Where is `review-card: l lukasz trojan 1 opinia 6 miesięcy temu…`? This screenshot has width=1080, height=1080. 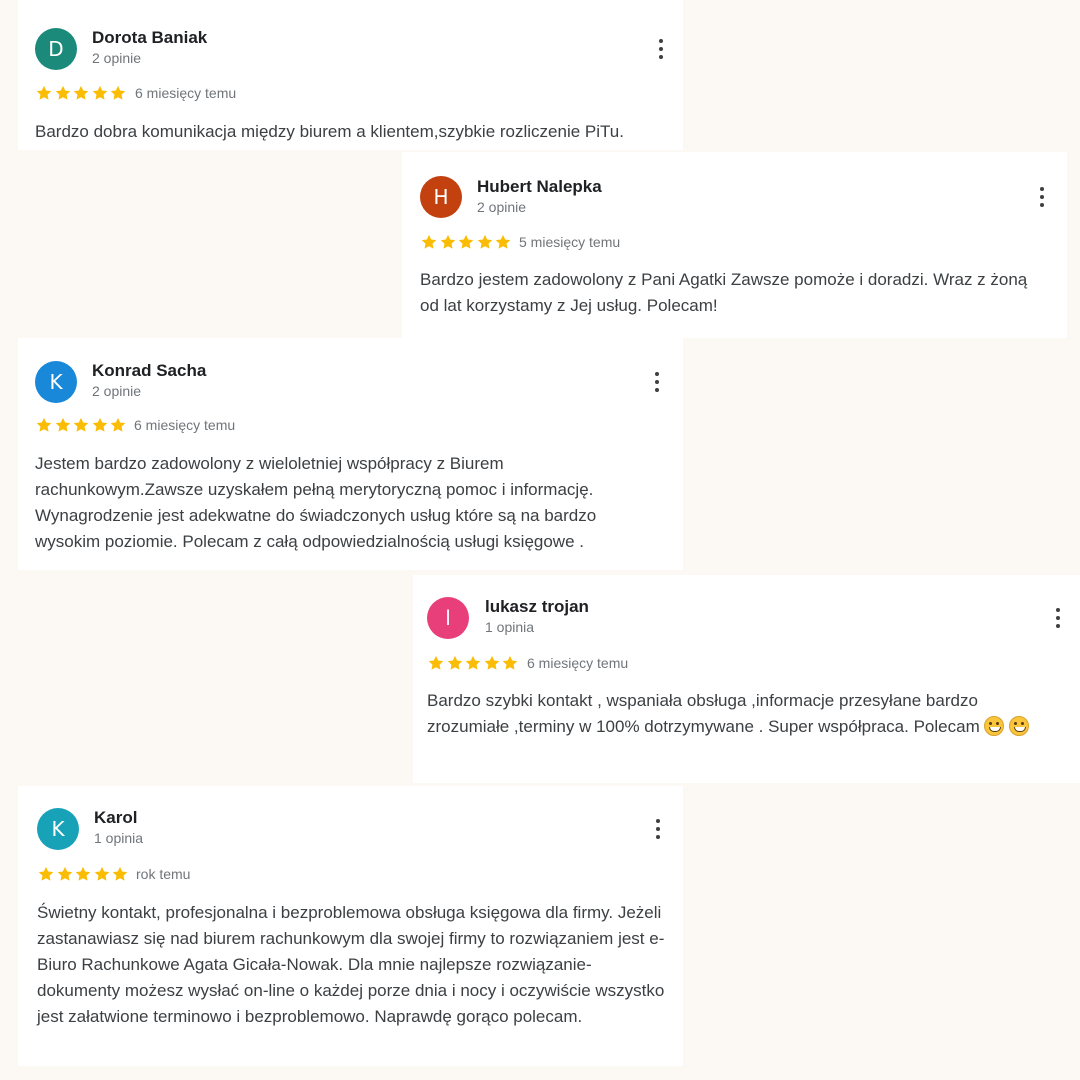 review-card: l lukasz trojan 1 opinia 6 miesięcy temu… is located at coordinates (746, 679).